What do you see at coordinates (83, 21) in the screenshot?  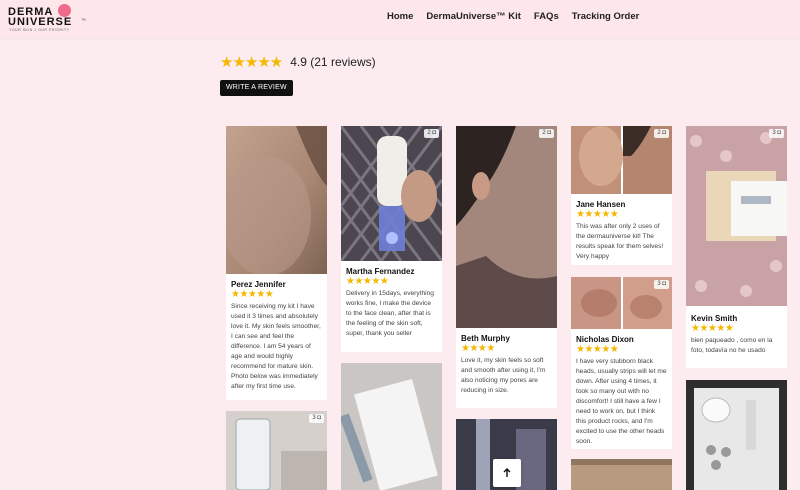 I see `logo-trademark: ™` at bounding box center [83, 21].